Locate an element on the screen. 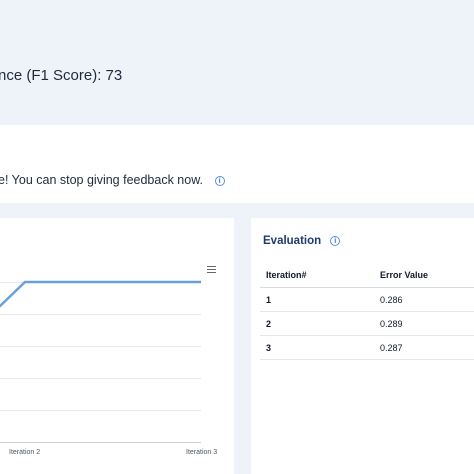 Image resolution: width=474 pixels, height=474 pixels. performance-score-text: nce (F1 Score): 73 is located at coordinates (61, 75).